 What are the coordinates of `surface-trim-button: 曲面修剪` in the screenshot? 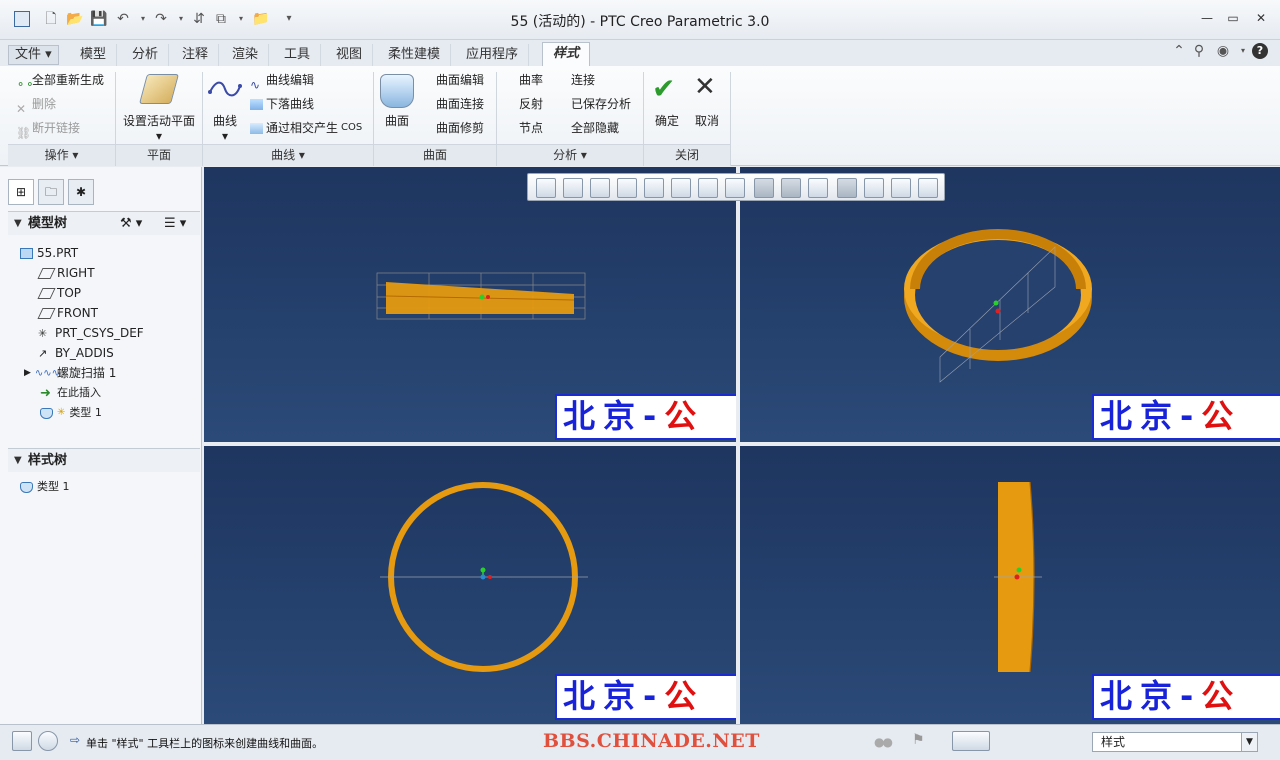 It's located at (452, 128).